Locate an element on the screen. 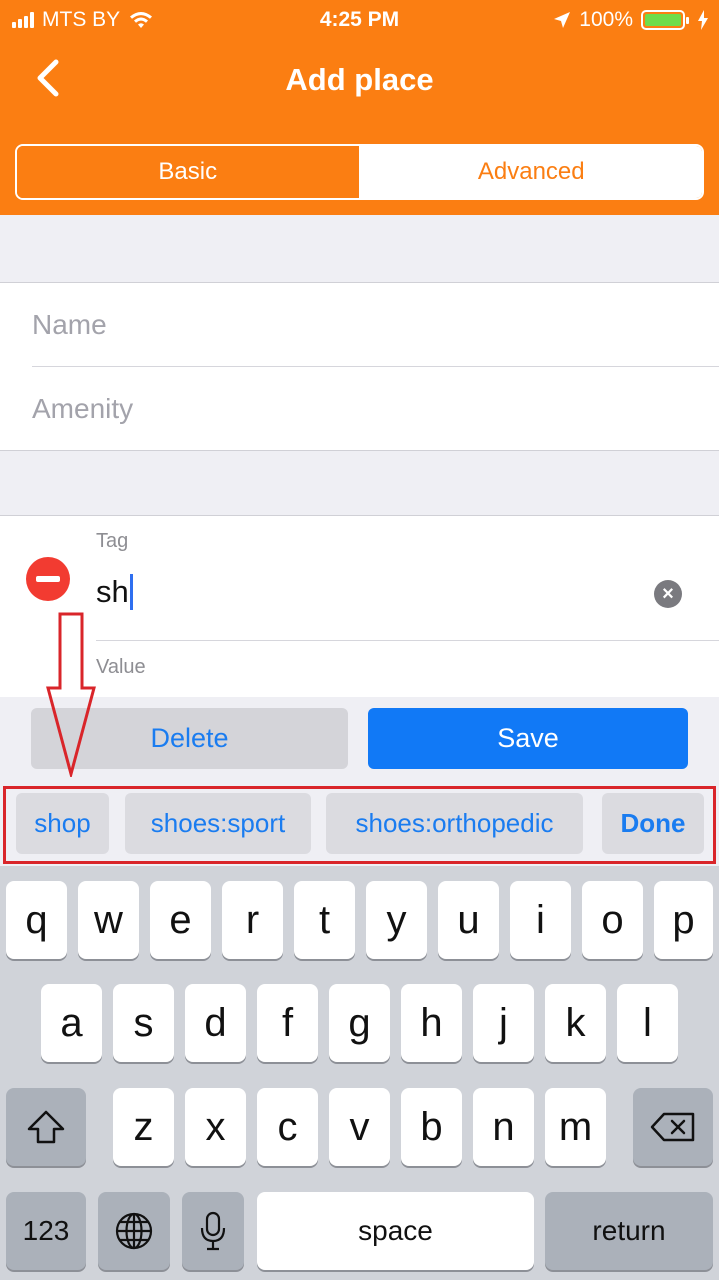 This screenshot has height=1280, width=719. key-b: b is located at coordinates (431, 1127).